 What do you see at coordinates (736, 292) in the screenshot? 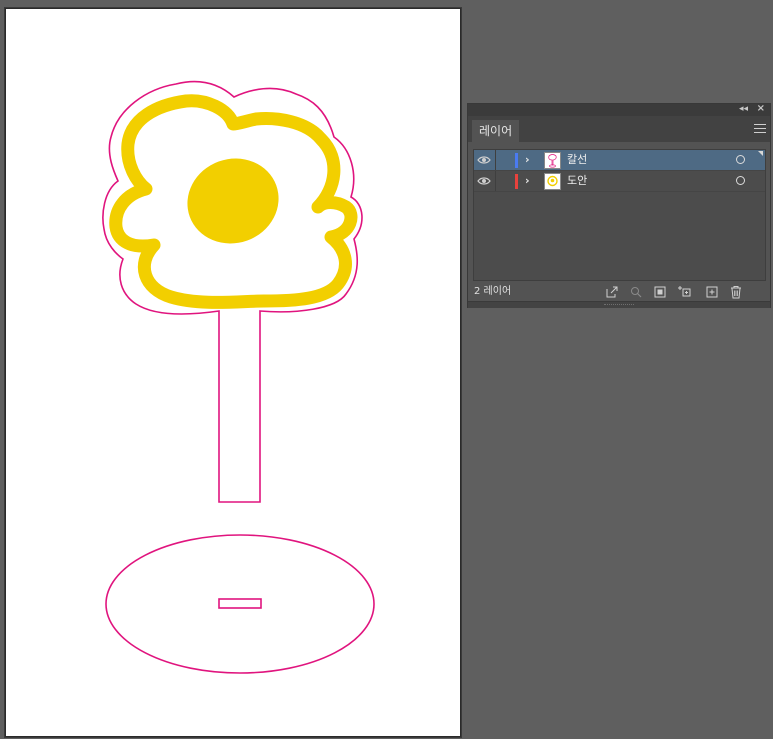
I see `trash-icon` at bounding box center [736, 292].